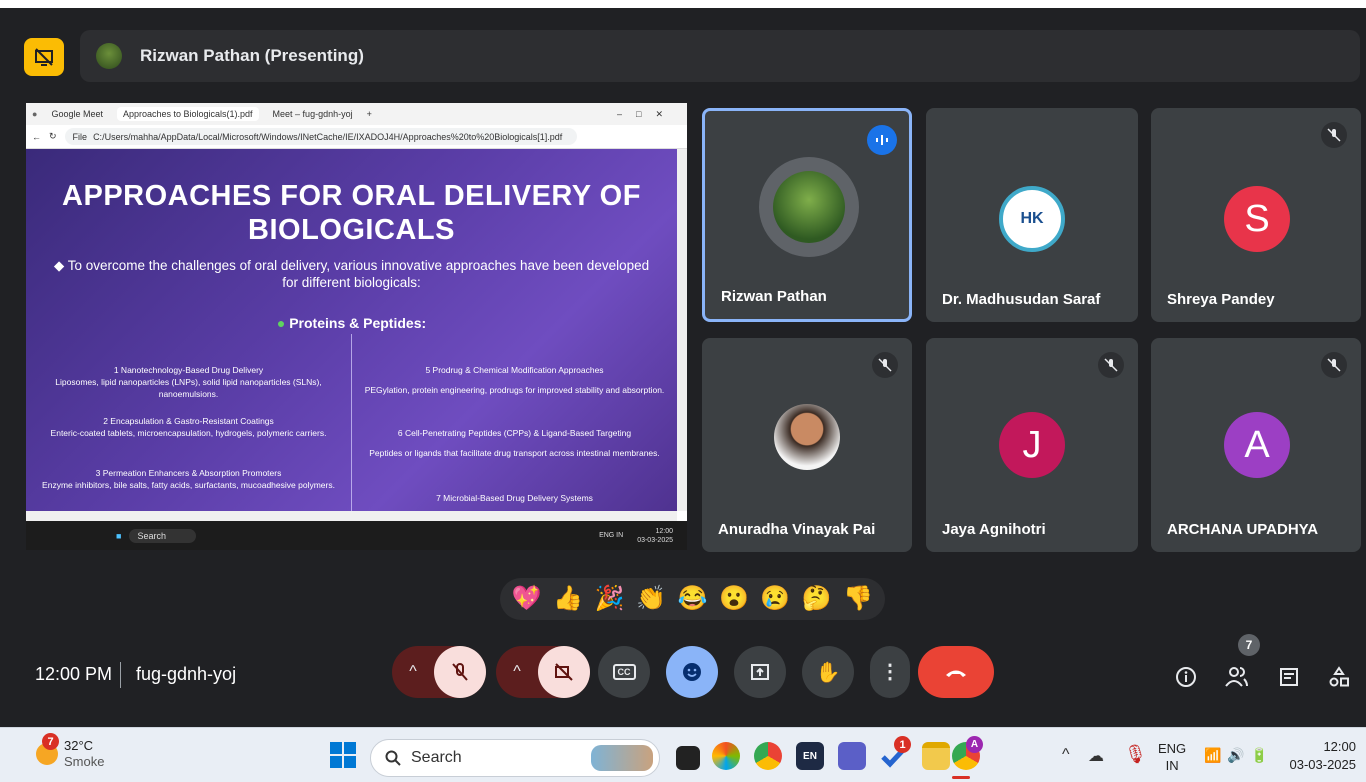 The image size is (1366, 782). What do you see at coordinates (351, 516) in the screenshot?
I see `slide-horizontal-scrollbar` at bounding box center [351, 516].